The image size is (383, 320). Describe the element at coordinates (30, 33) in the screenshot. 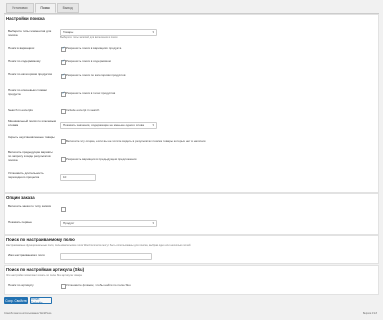

I see `row-label: Выберите типы элементов для поиска` at that location.